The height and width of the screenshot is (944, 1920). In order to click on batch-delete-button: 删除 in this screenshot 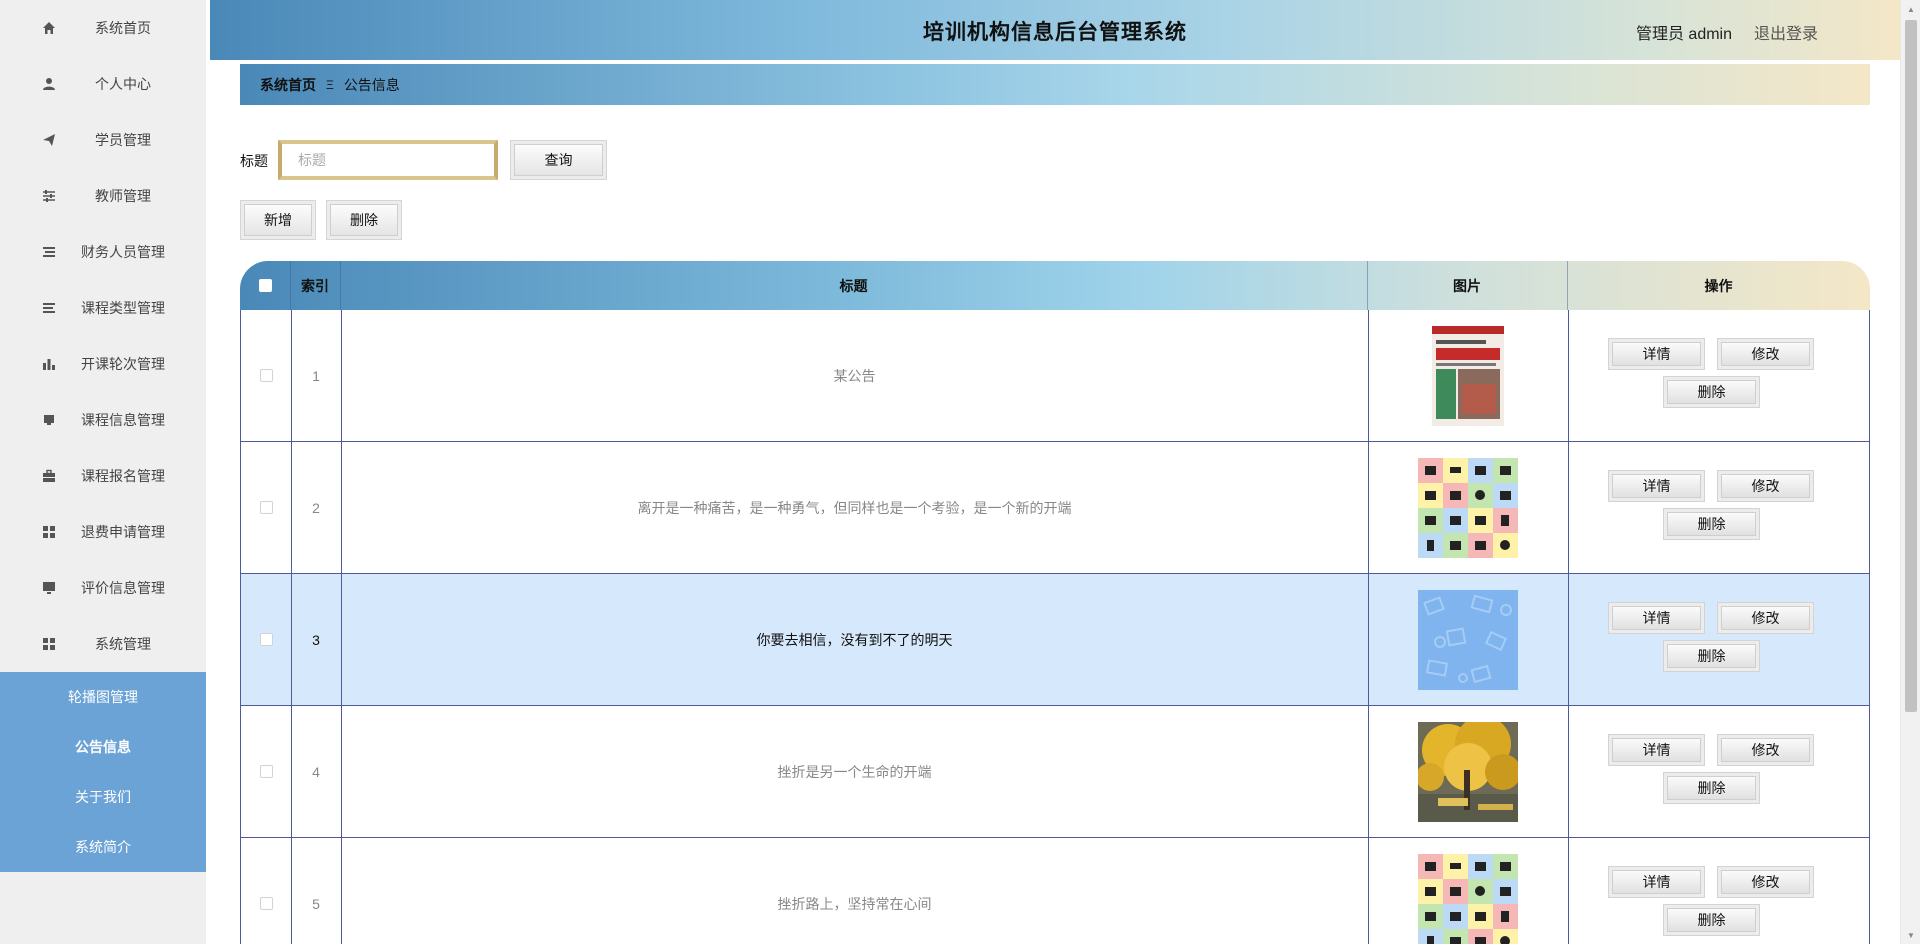, I will do `click(364, 220)`.